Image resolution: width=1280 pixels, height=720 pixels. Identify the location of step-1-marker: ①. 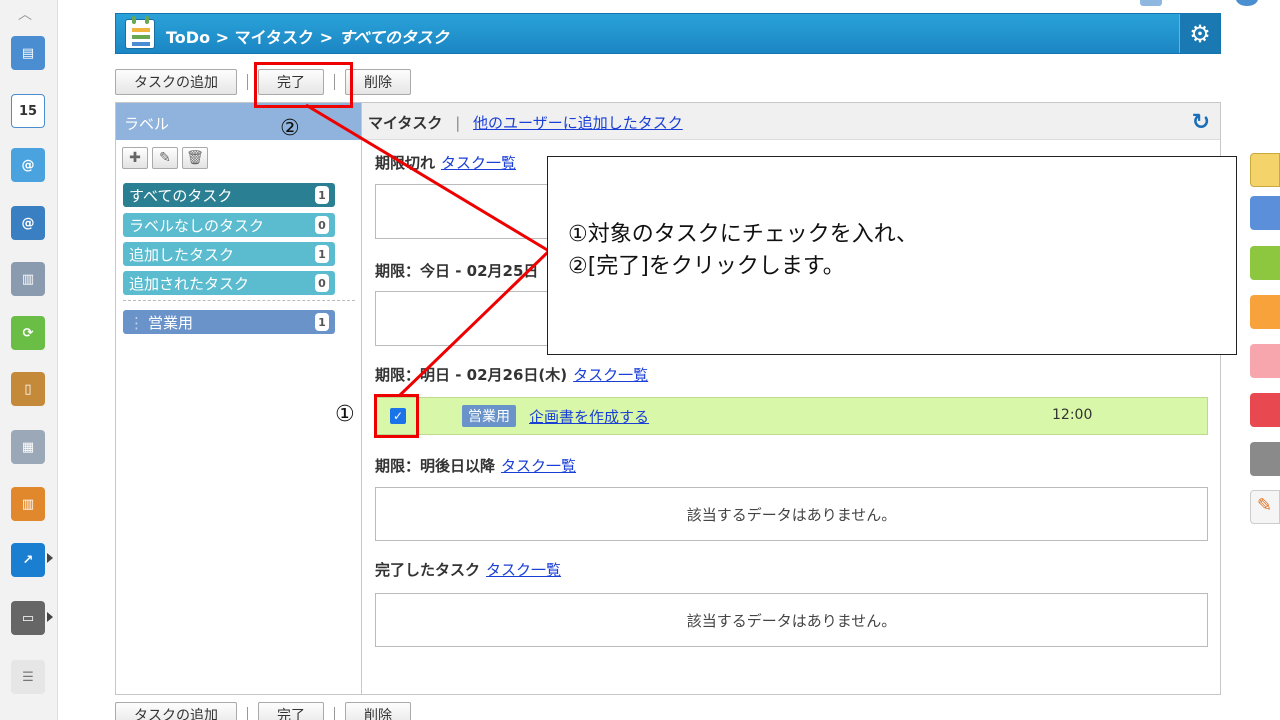
(345, 414).